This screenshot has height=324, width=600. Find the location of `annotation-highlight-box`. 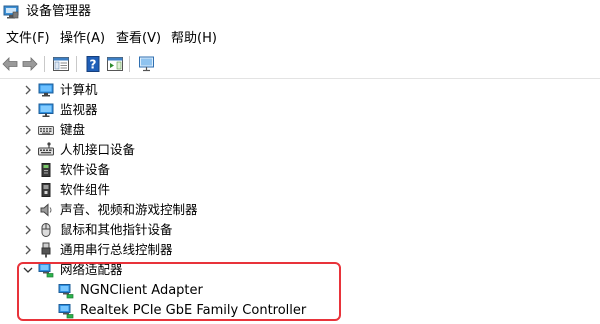

annotation-highlight-box is located at coordinates (179, 291).